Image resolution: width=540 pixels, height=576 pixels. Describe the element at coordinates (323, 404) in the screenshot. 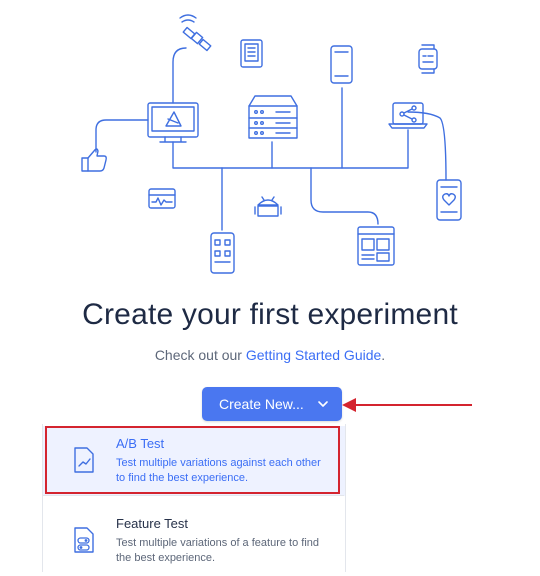

I see `chevron-down-icon` at that location.